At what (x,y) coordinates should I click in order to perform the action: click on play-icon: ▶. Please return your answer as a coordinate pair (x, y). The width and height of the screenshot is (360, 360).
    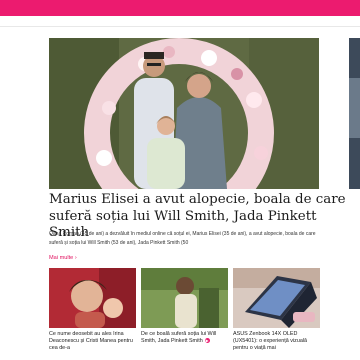
    Looking at the image, I should click on (207, 341).